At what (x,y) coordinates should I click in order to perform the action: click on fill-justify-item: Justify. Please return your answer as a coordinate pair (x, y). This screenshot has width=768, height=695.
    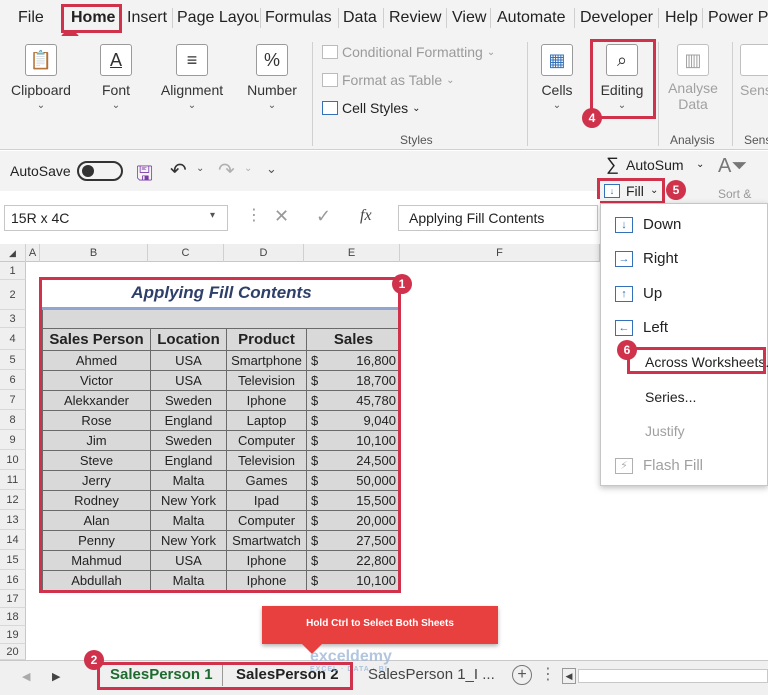
    Looking at the image, I should click on (665, 431).